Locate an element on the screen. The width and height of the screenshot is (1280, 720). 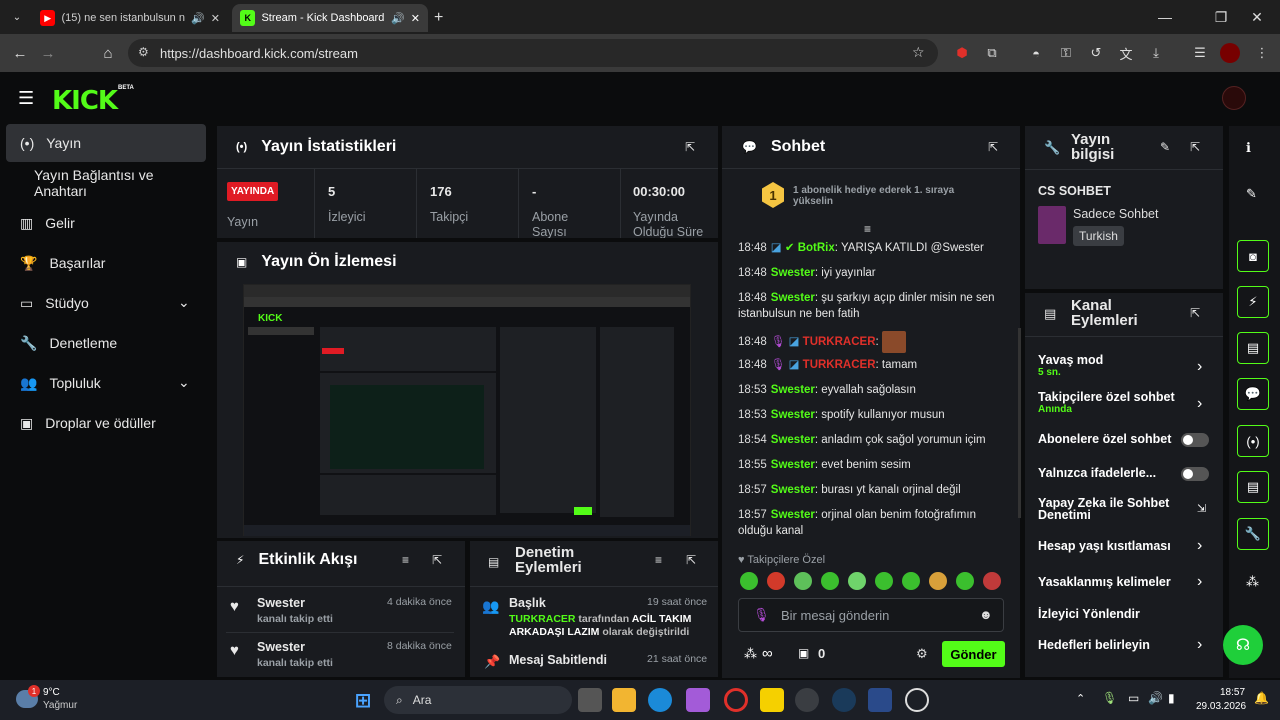
media-icon: ☰ is located at coordinates (1200, 53).